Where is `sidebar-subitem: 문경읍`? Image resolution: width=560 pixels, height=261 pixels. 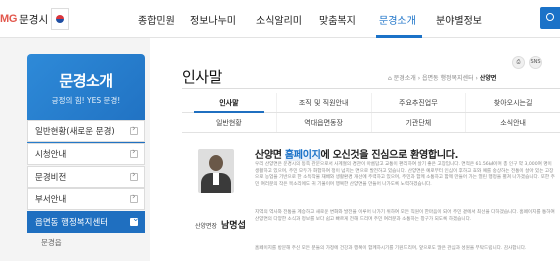
sidebar-subitem: 문경읍 is located at coordinates (86, 242).